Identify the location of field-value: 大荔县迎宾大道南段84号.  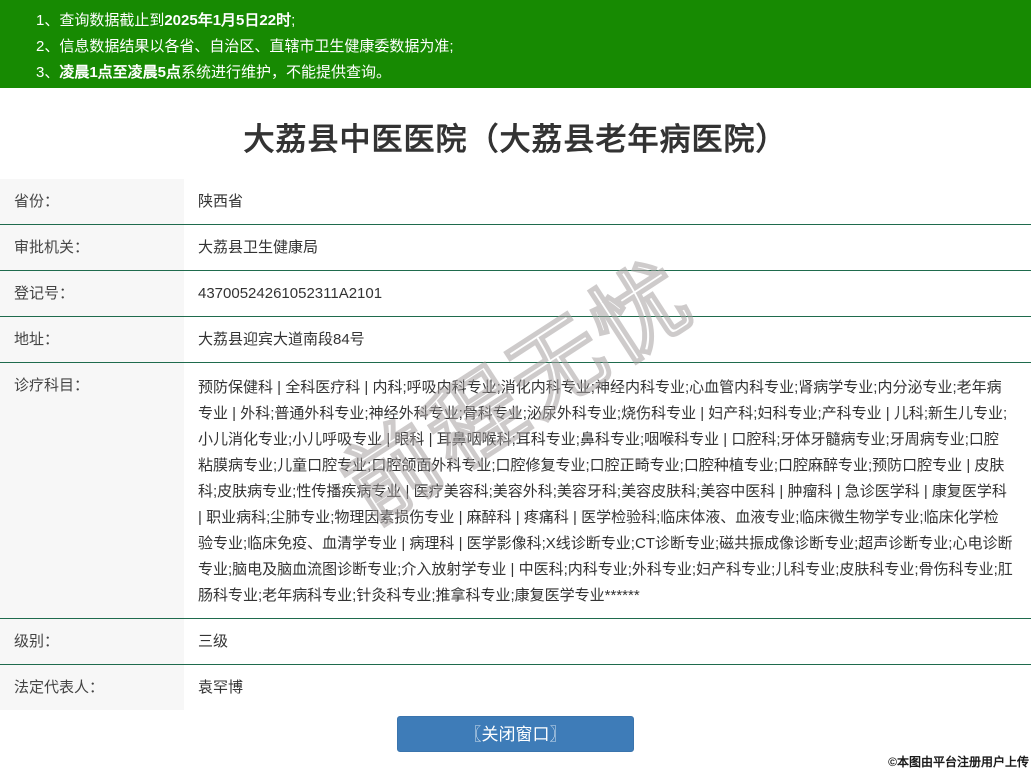
(281, 339).